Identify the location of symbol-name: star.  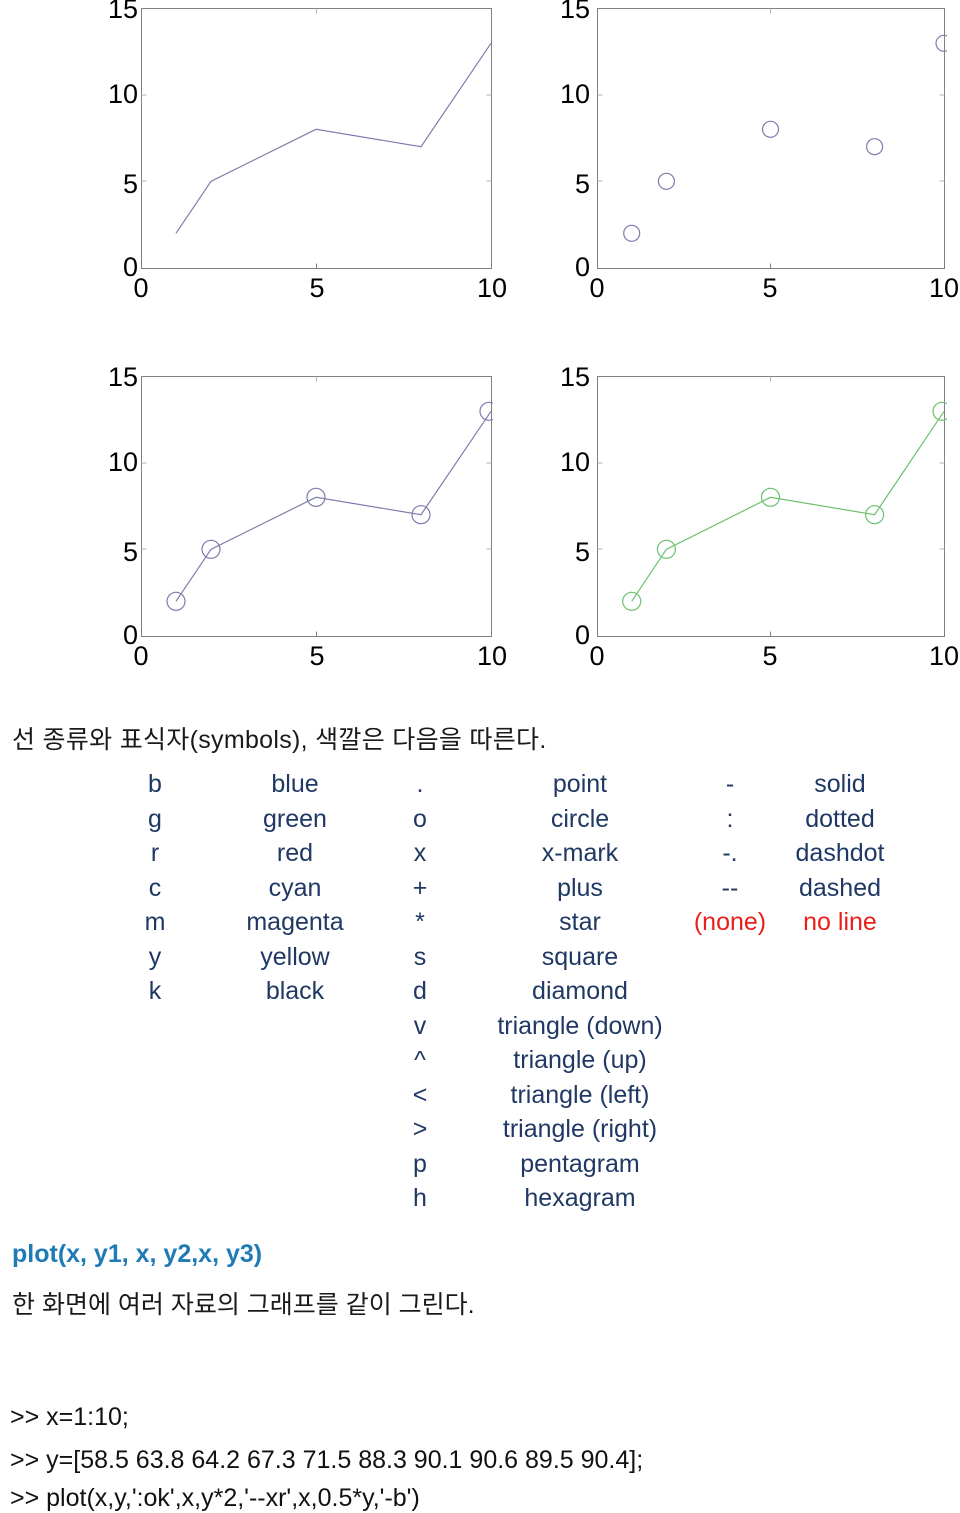
(580, 922).